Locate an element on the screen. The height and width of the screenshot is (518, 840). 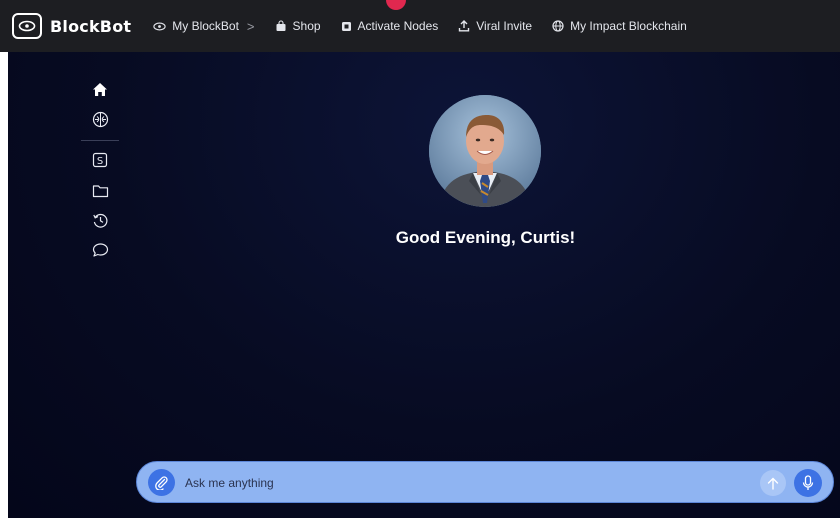
send-button is located at coordinates (773, 483).